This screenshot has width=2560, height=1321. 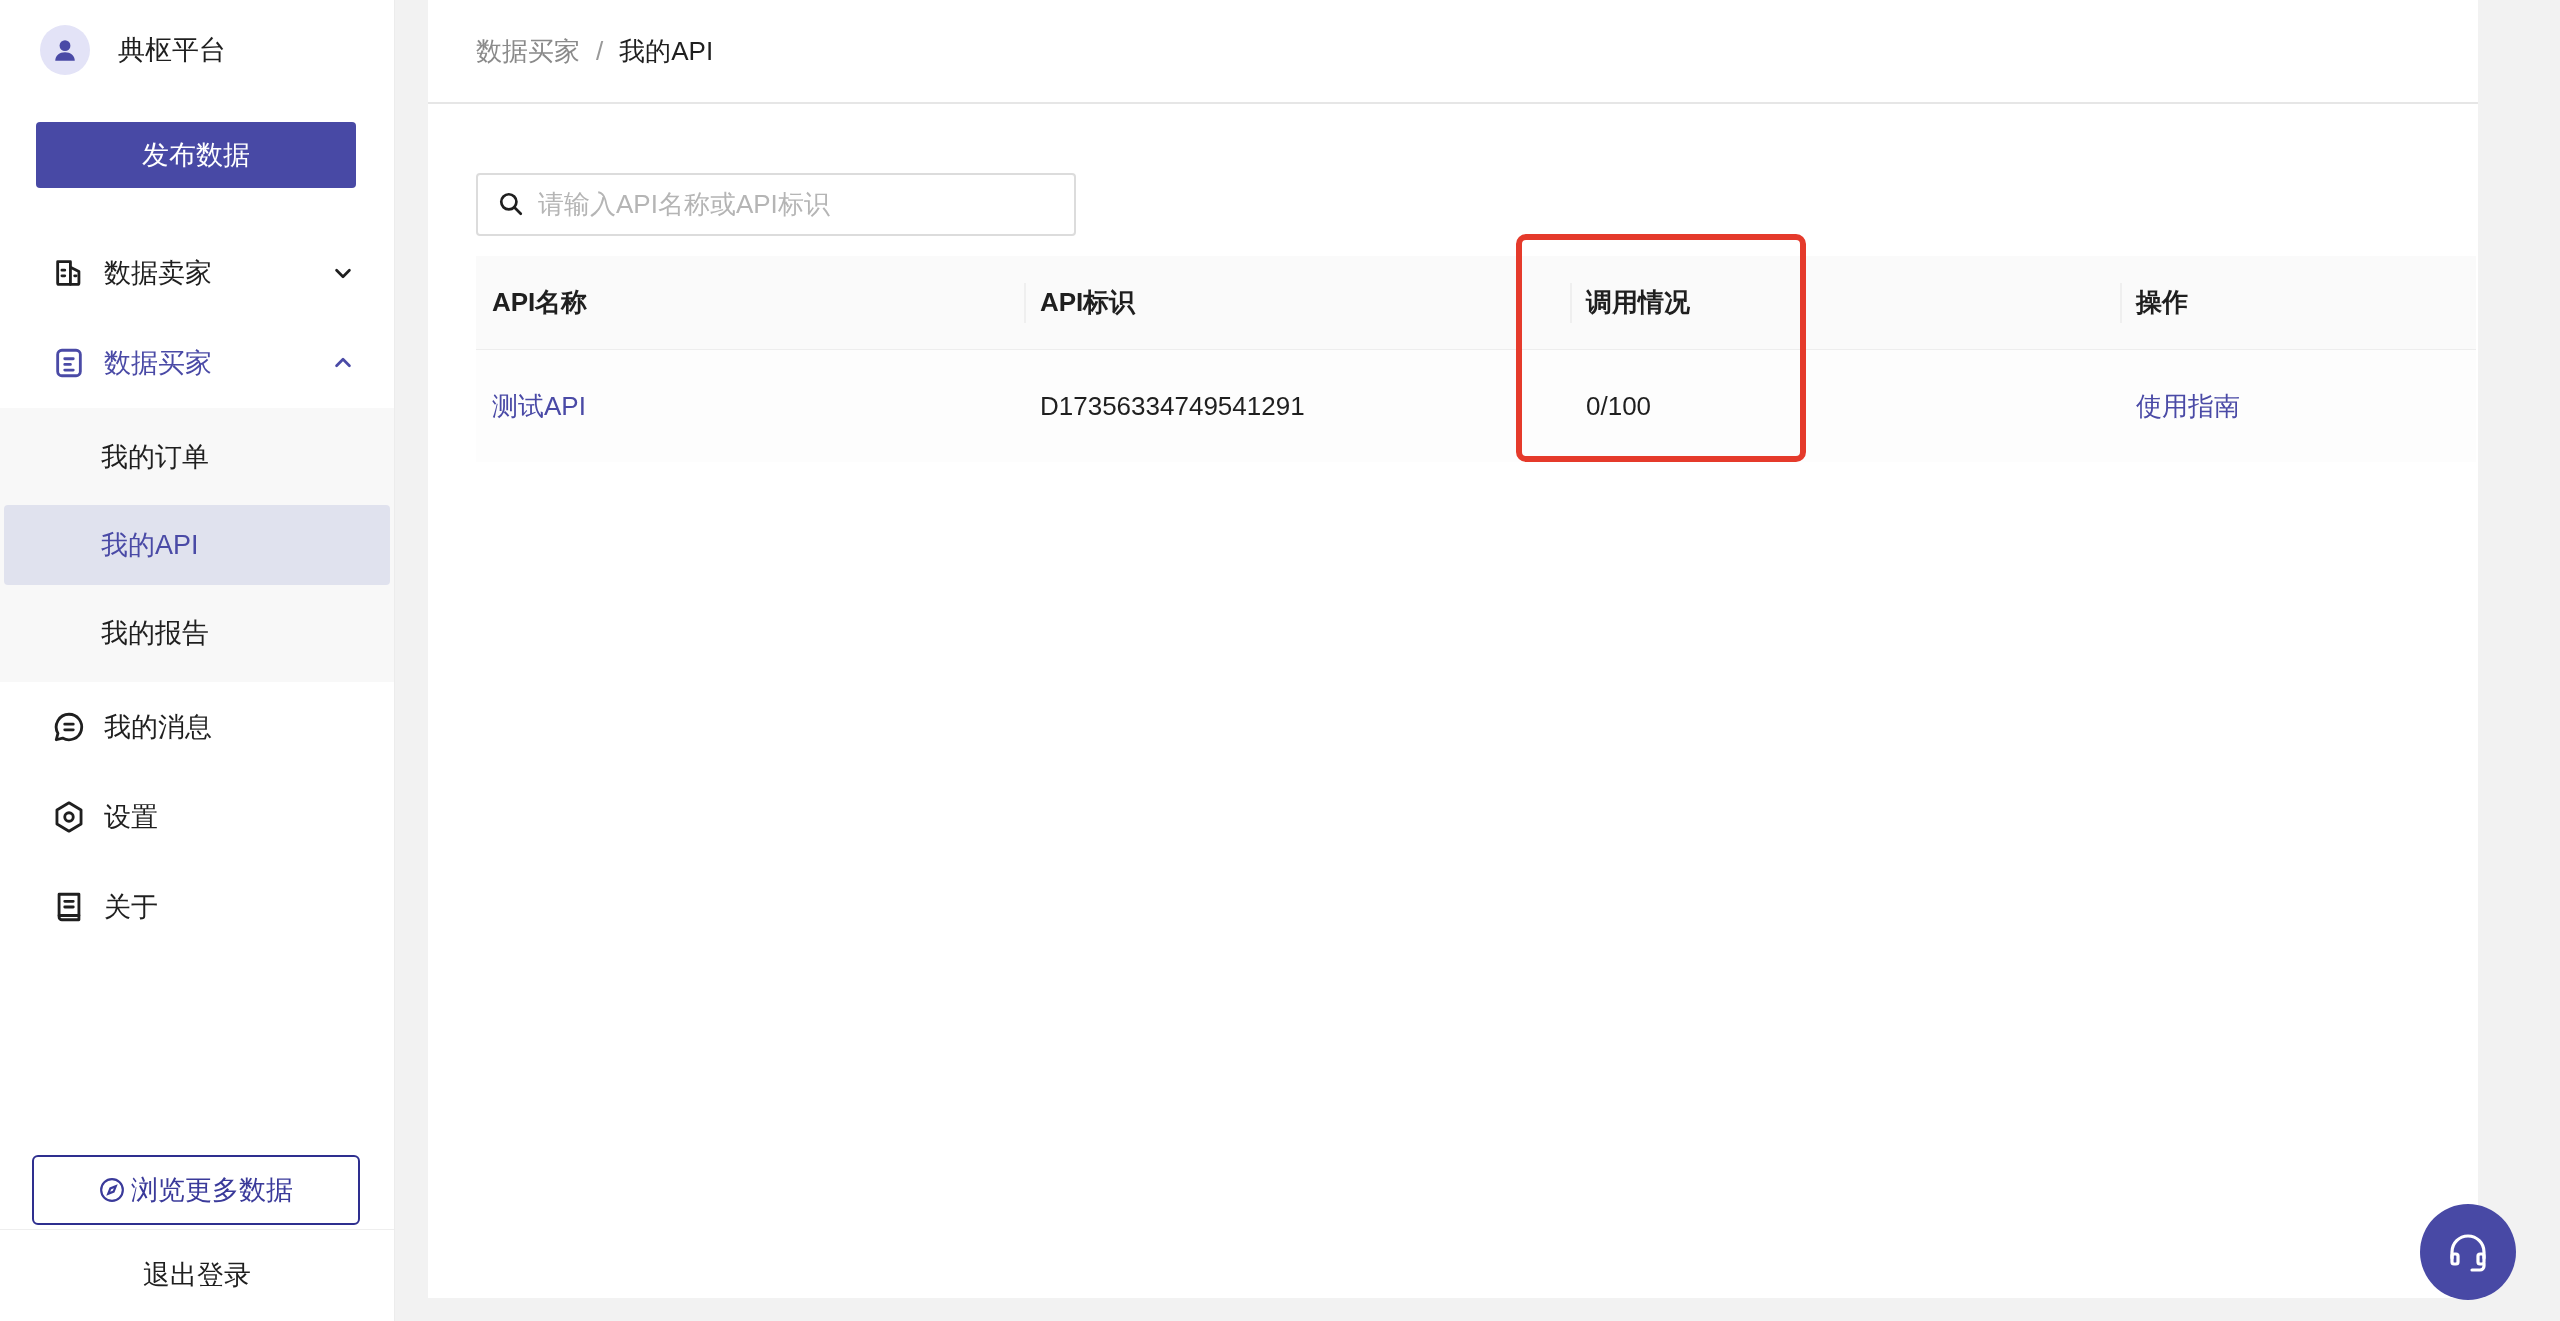 What do you see at coordinates (197, 1275) in the screenshot?
I see `logout-button: 退出登录` at bounding box center [197, 1275].